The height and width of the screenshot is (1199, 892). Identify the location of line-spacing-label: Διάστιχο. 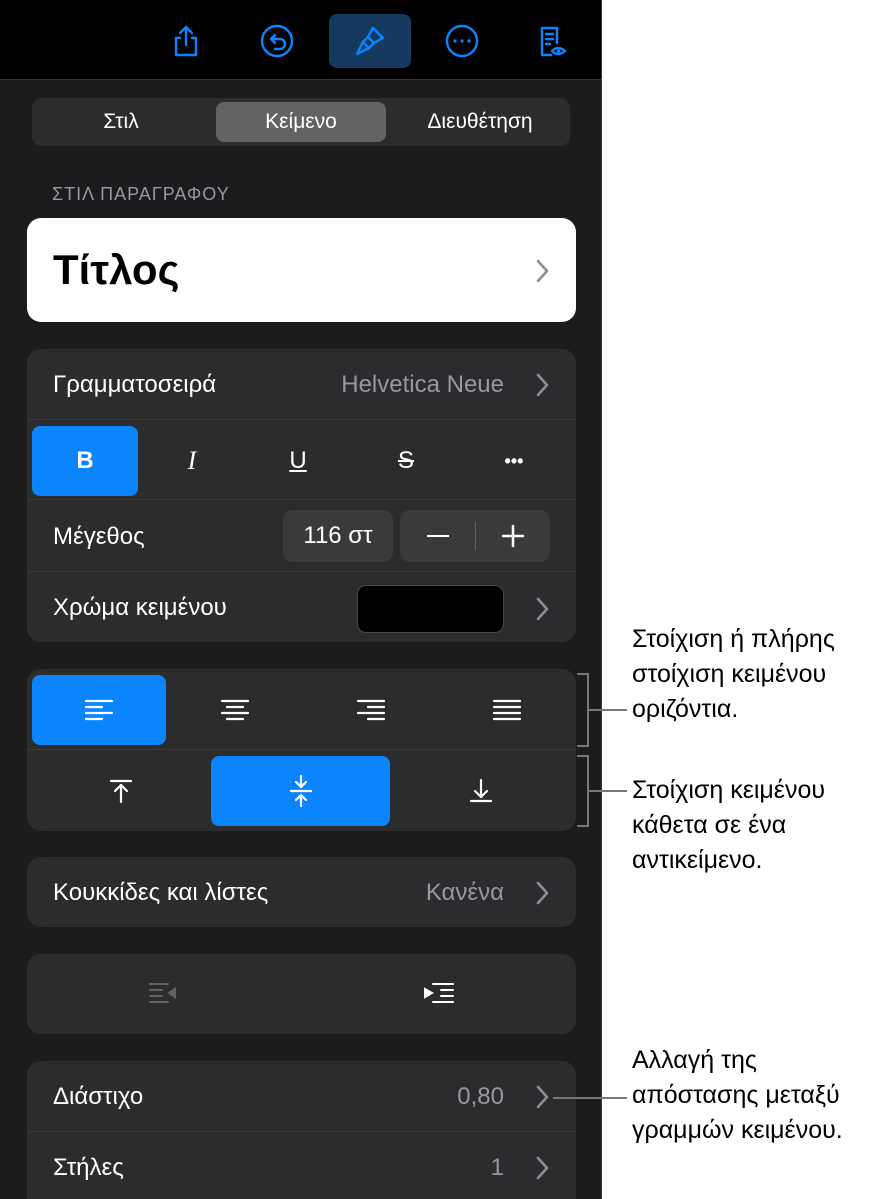
(98, 1096).